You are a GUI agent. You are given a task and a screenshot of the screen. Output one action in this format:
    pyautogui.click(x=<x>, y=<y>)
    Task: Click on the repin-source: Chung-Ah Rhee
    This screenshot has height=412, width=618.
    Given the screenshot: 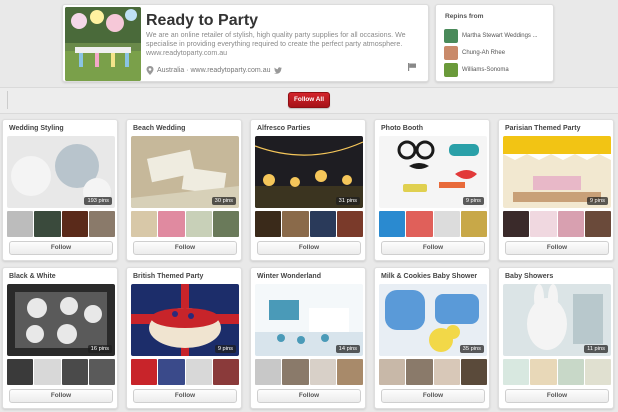 What is the action you would take?
    pyautogui.click(x=474, y=53)
    